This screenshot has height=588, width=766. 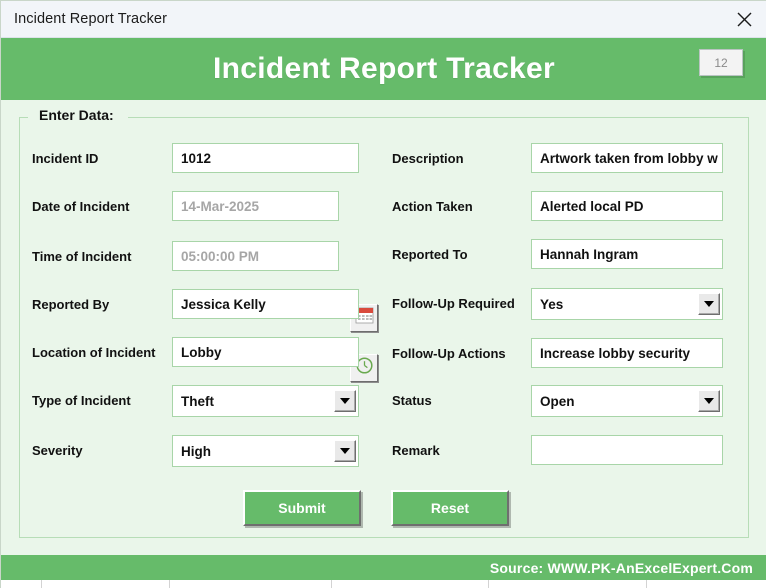 I want to click on field-row: Date of Incident, so click(x=81, y=206).